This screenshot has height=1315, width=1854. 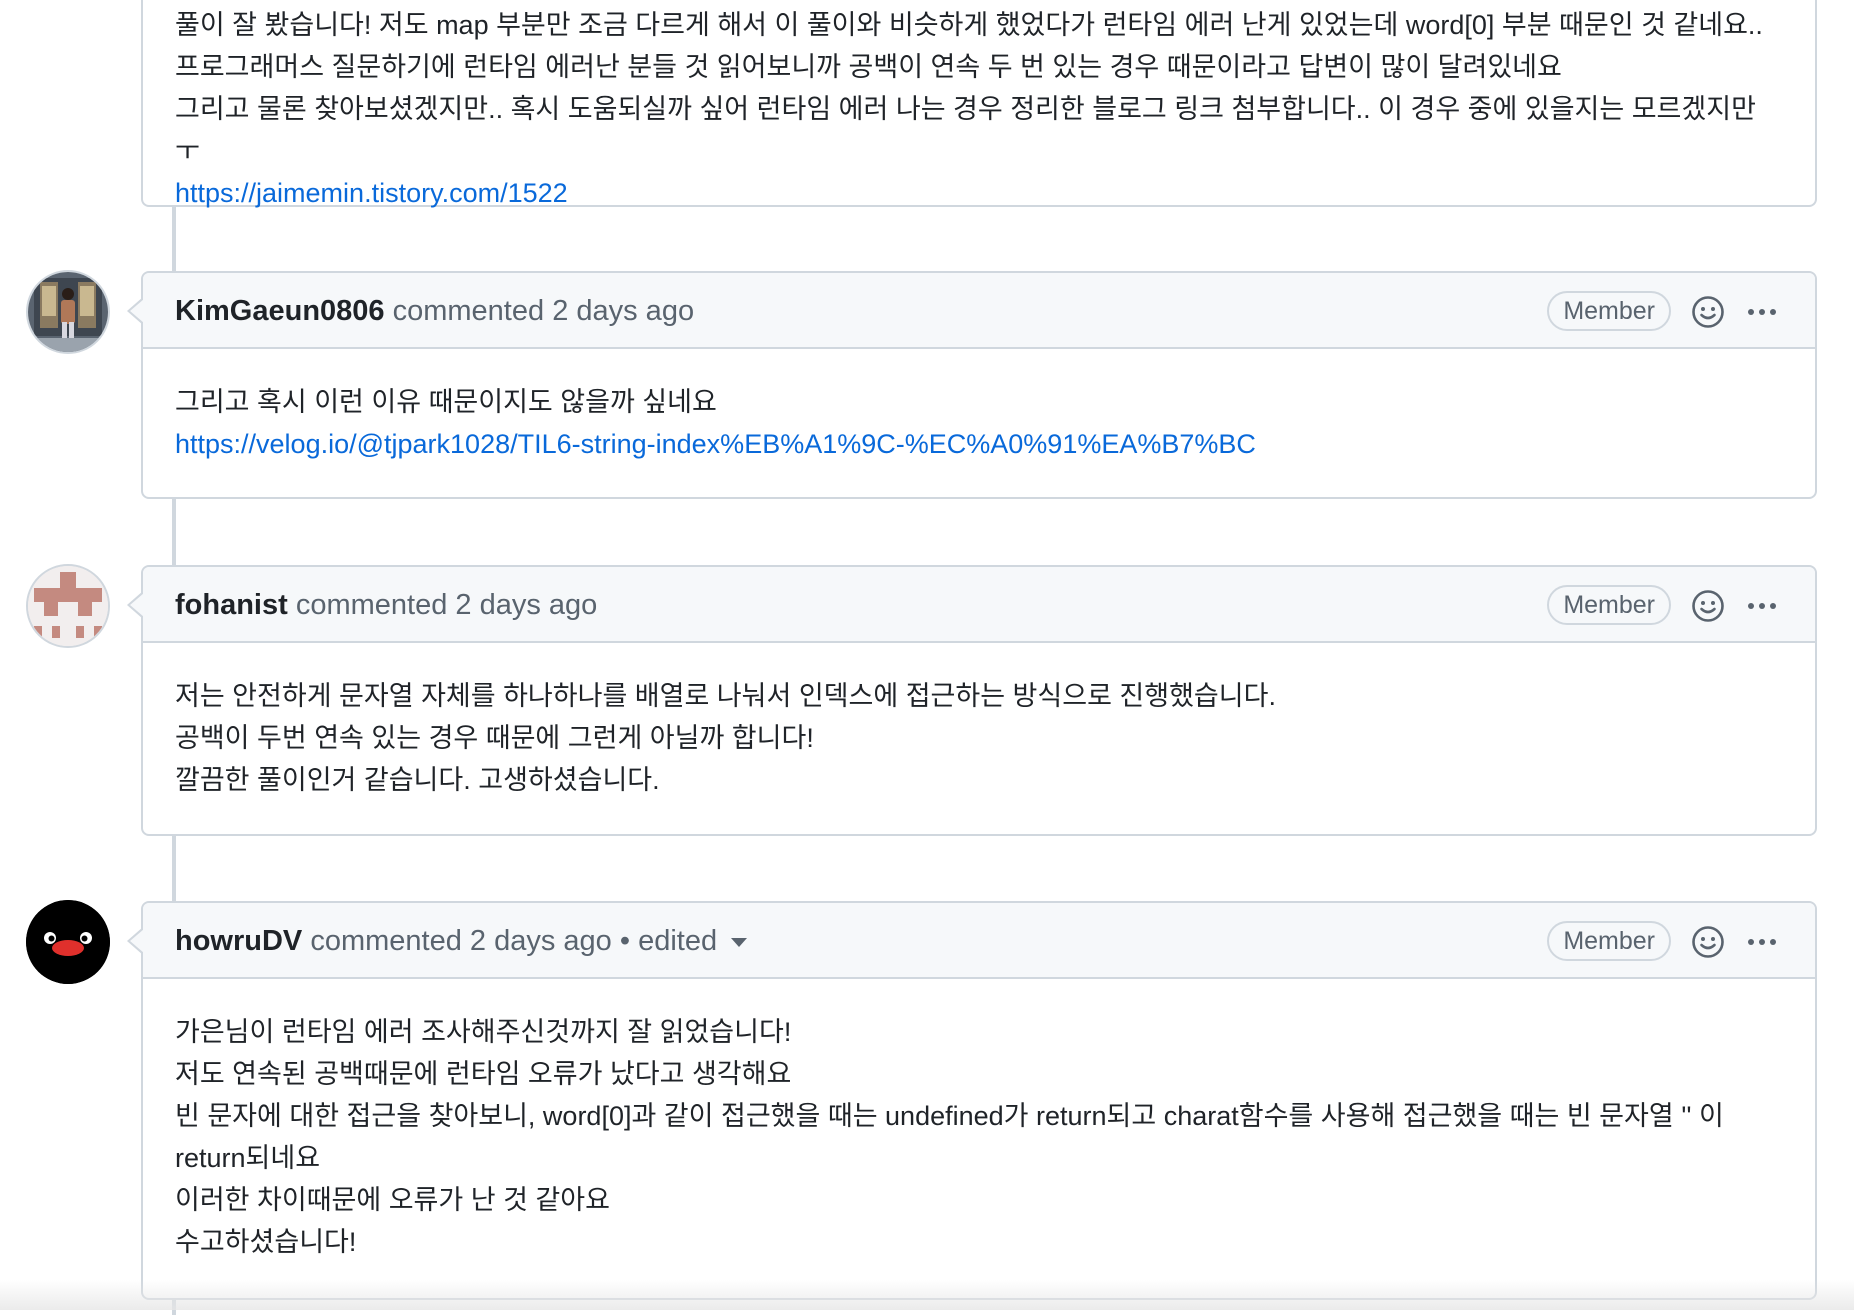 I want to click on edited-dropdown: edited, so click(x=692, y=941).